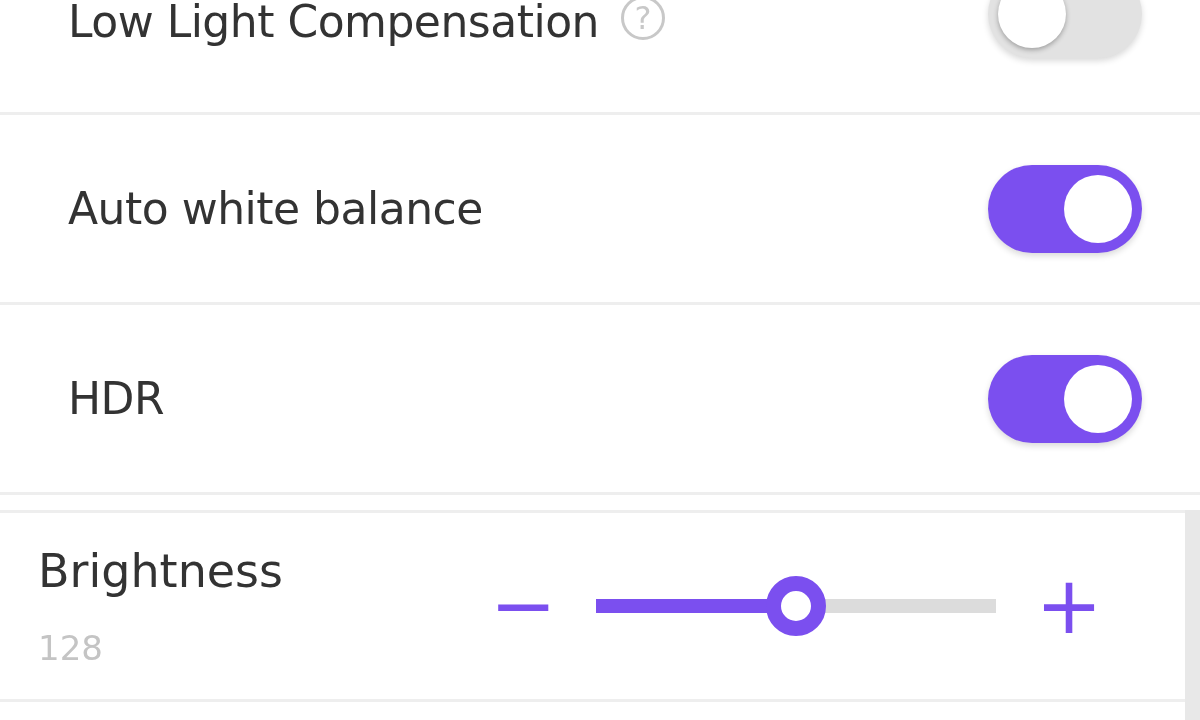 Image resolution: width=1200 pixels, height=720 pixels. I want to click on setting-label: Auto white balance, so click(275, 208).